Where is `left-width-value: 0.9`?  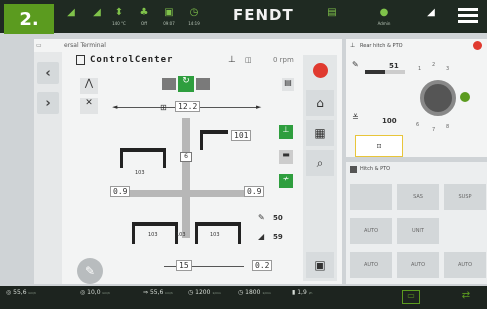 left-width-value: 0.9 is located at coordinates (120, 191).